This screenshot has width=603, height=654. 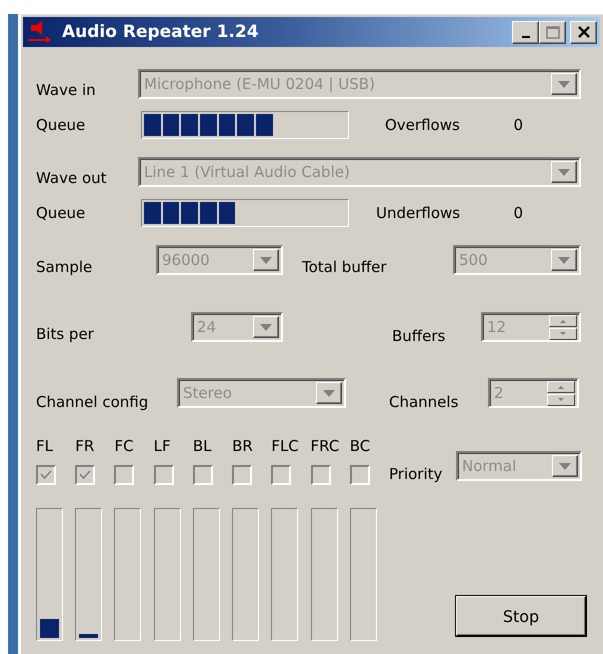 What do you see at coordinates (325, 447) in the screenshot?
I see `channel-label: FRC` at bounding box center [325, 447].